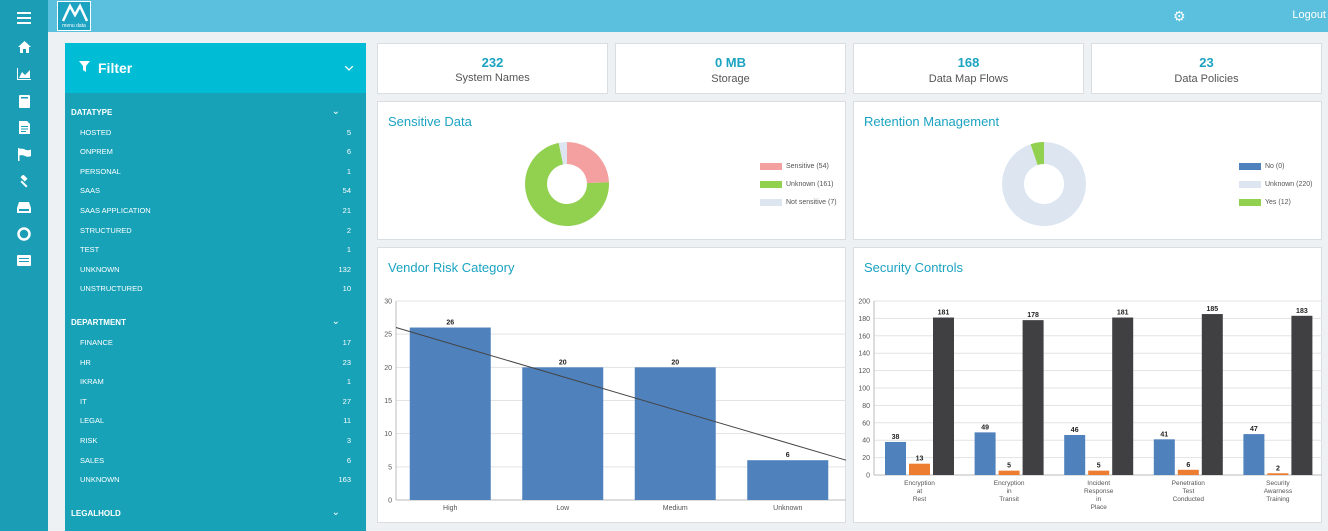 The height and width of the screenshot is (531, 1328). Describe the element at coordinates (215, 151) in the screenshot. I see `filter-item: ONPREM 6` at that location.